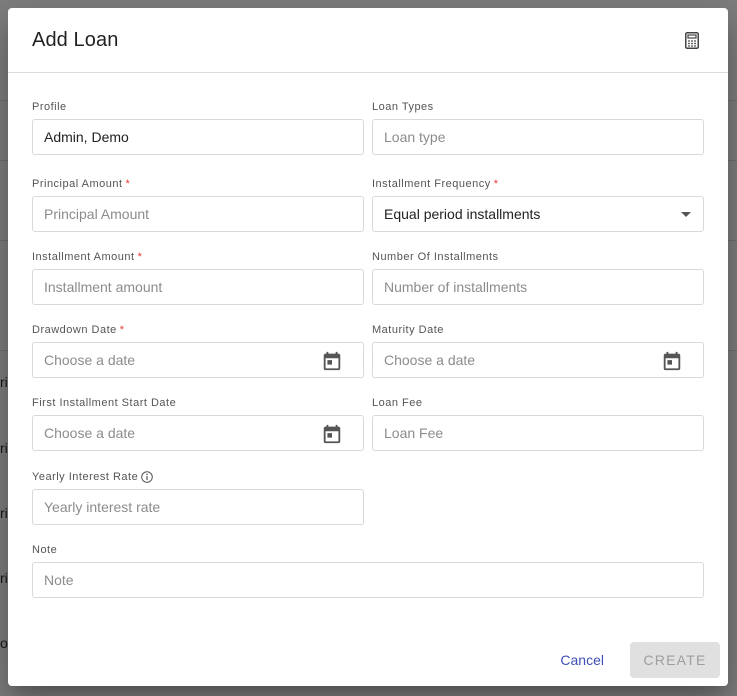 Image resolution: width=737 pixels, height=696 pixels. Describe the element at coordinates (368, 570) in the screenshot. I see `note-field: Note` at that location.